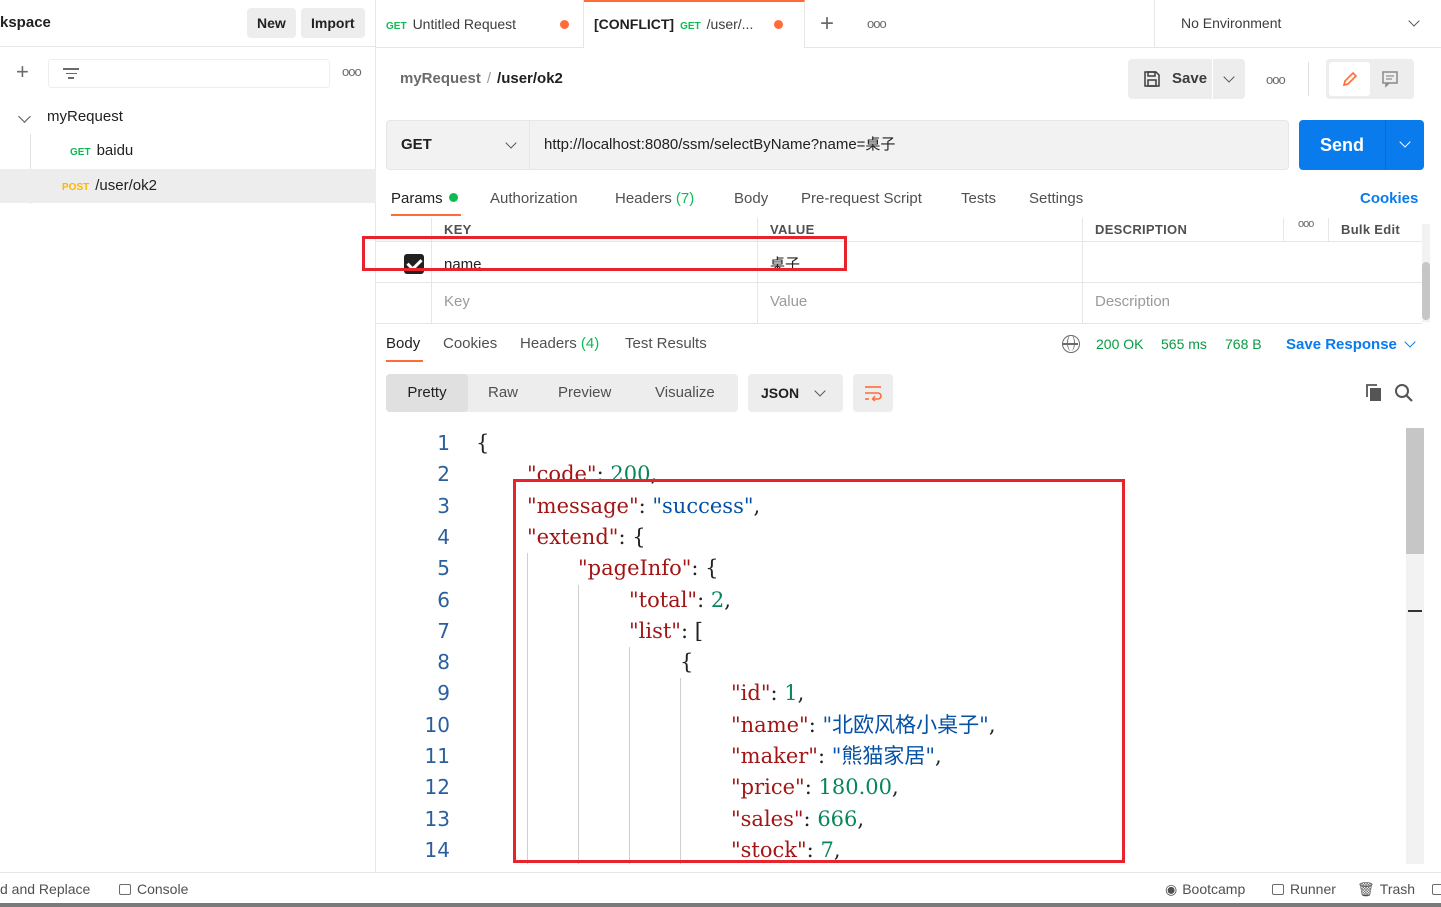 This screenshot has height=907, width=1441. I want to click on console-label: Console, so click(163, 889).